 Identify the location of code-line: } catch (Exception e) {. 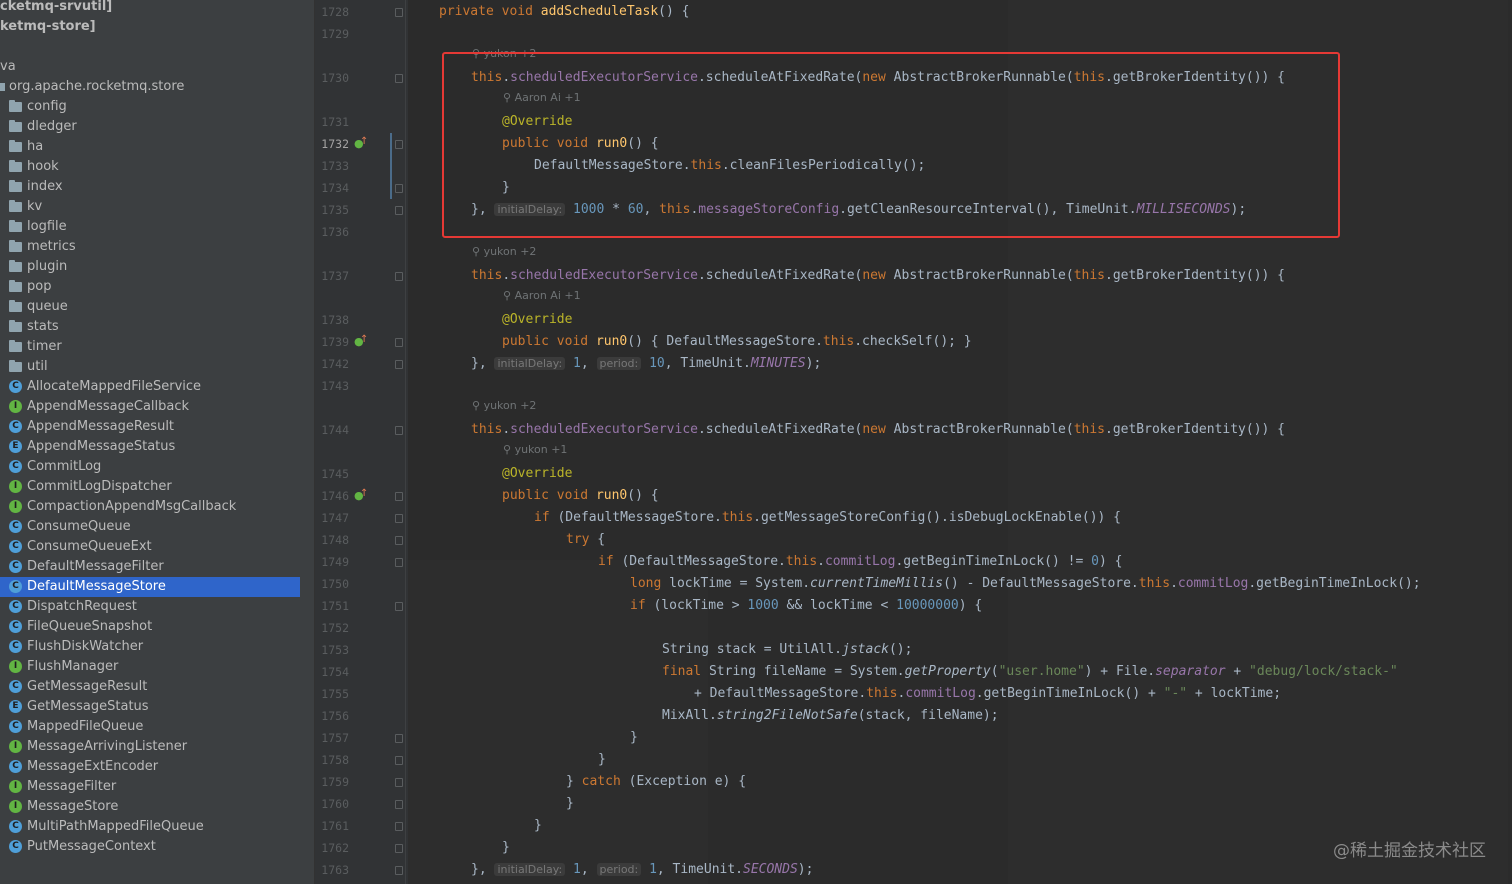
(656, 782).